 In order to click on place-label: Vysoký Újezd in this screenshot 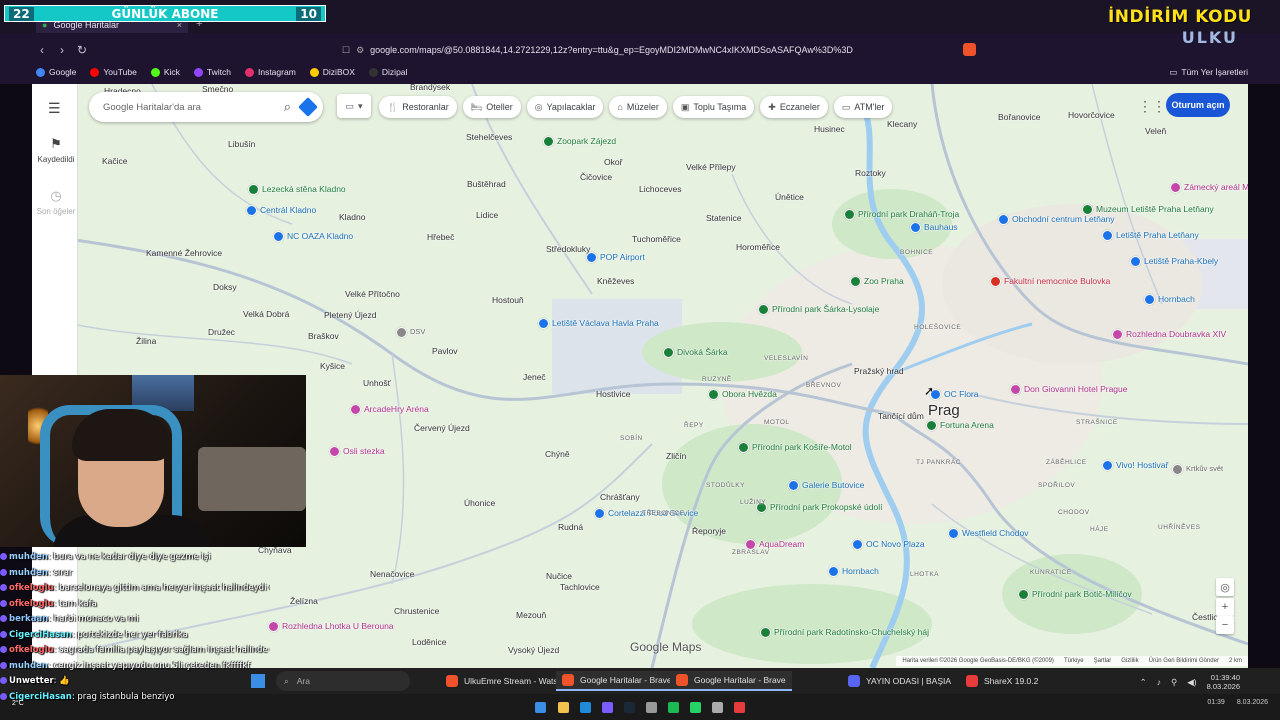, I will do `click(533, 650)`.